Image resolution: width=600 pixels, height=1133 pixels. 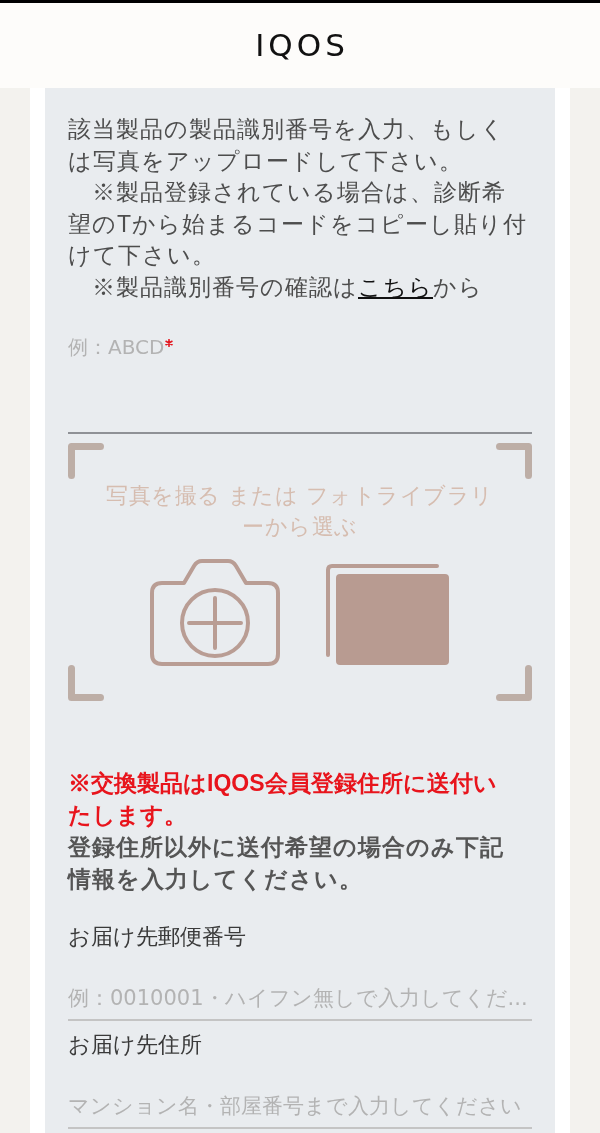 I want to click on field-label: お届け先郵便番号, so click(x=157, y=937).